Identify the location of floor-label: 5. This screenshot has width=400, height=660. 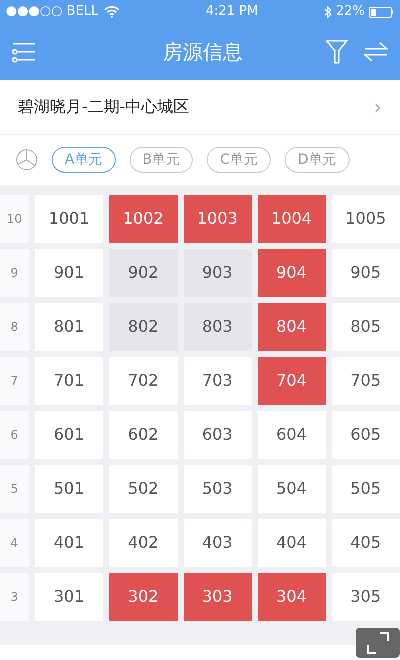
(15, 489).